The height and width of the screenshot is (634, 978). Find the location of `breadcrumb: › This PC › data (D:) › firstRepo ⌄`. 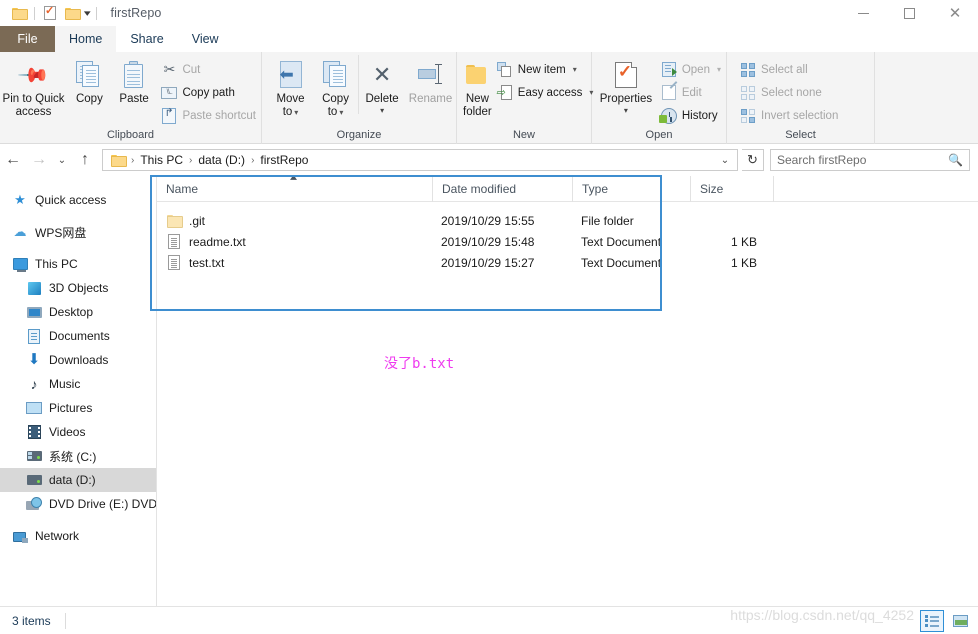

breadcrumb: › This PC › data (D:) › firstRepo ⌄ is located at coordinates (420, 160).